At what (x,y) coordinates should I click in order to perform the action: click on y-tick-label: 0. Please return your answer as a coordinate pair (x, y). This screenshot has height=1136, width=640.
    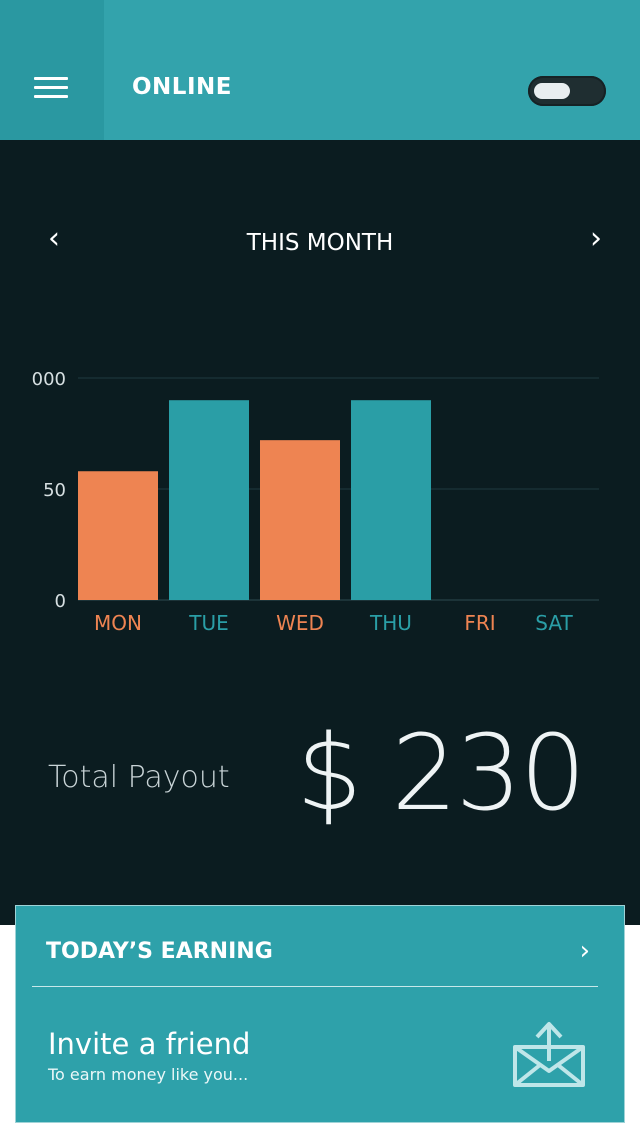
    Looking at the image, I should click on (60, 601).